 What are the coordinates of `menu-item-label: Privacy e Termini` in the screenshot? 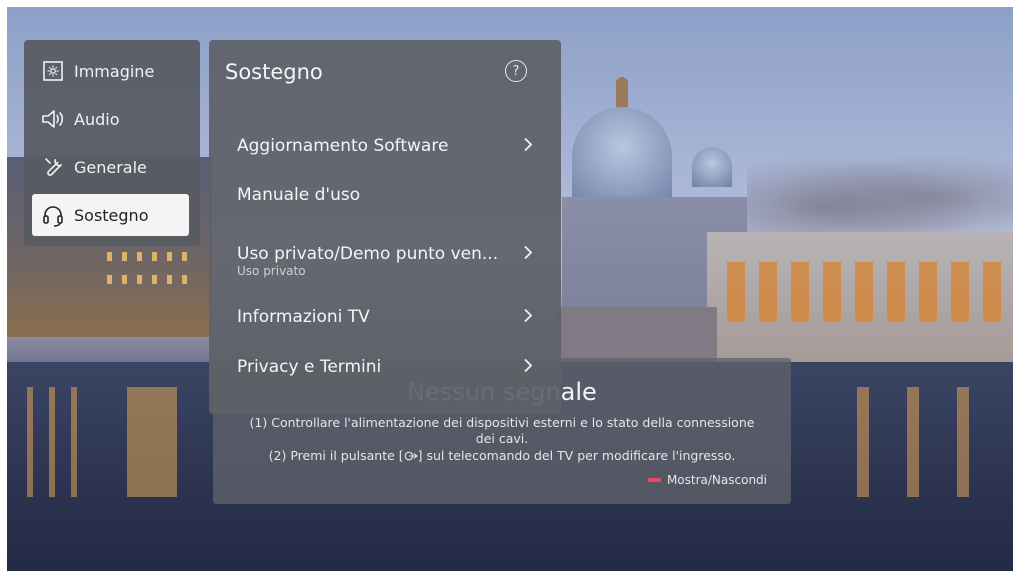 It's located at (309, 367).